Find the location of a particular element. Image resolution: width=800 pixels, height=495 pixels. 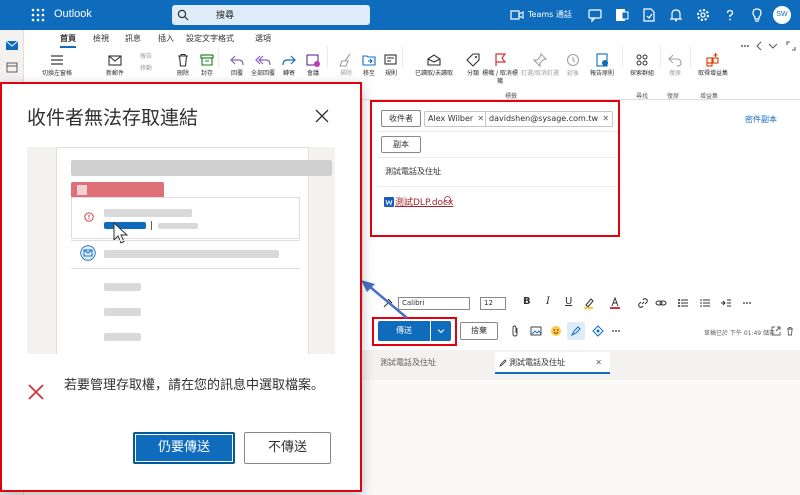

undo-button: 復原 is located at coordinates (675, 70).